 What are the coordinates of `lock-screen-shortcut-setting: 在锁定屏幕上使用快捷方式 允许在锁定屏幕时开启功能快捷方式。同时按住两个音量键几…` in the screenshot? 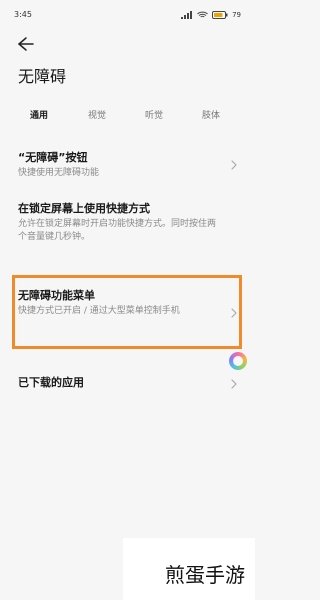 It's located at (127, 225).